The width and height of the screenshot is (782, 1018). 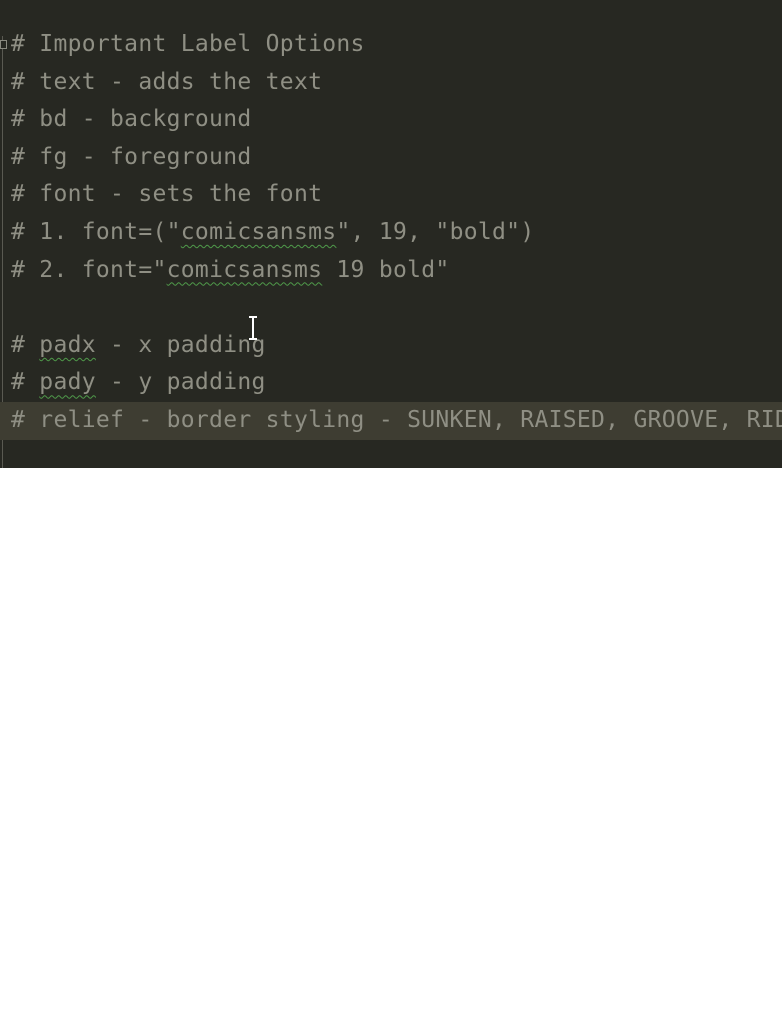 What do you see at coordinates (396, 383) in the screenshot?
I see `code-line-10: # pady - y padding` at bounding box center [396, 383].